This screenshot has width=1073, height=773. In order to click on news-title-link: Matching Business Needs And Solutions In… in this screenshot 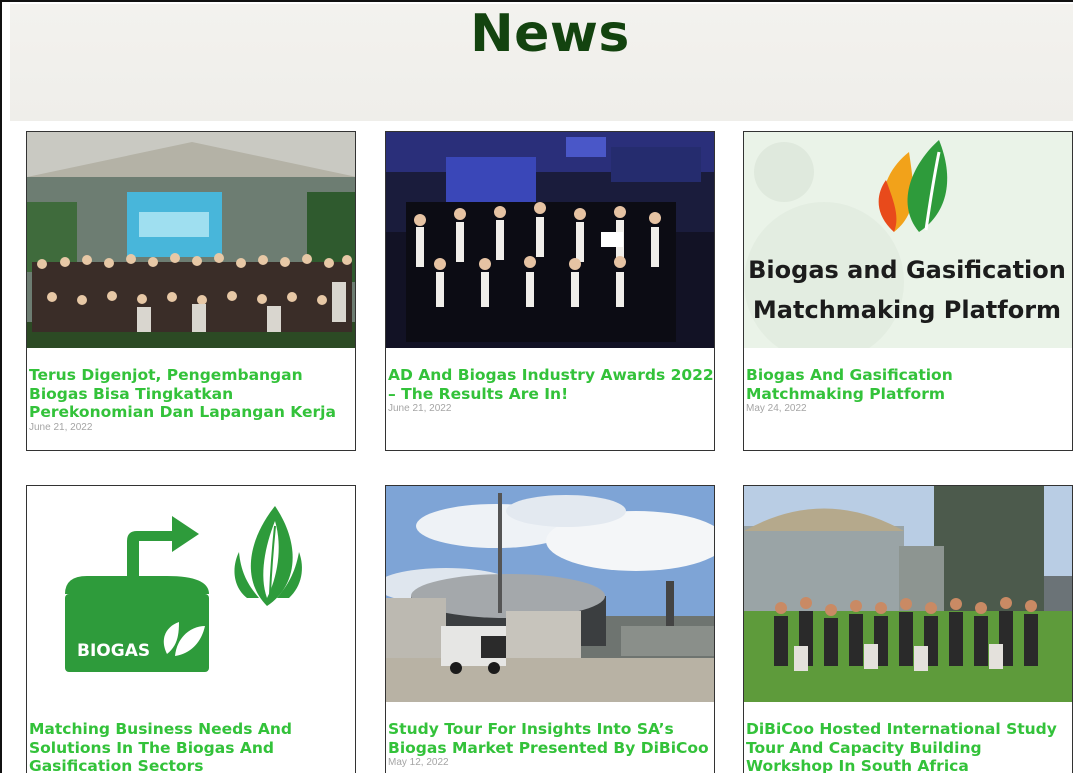, I will do `click(192, 746)`.